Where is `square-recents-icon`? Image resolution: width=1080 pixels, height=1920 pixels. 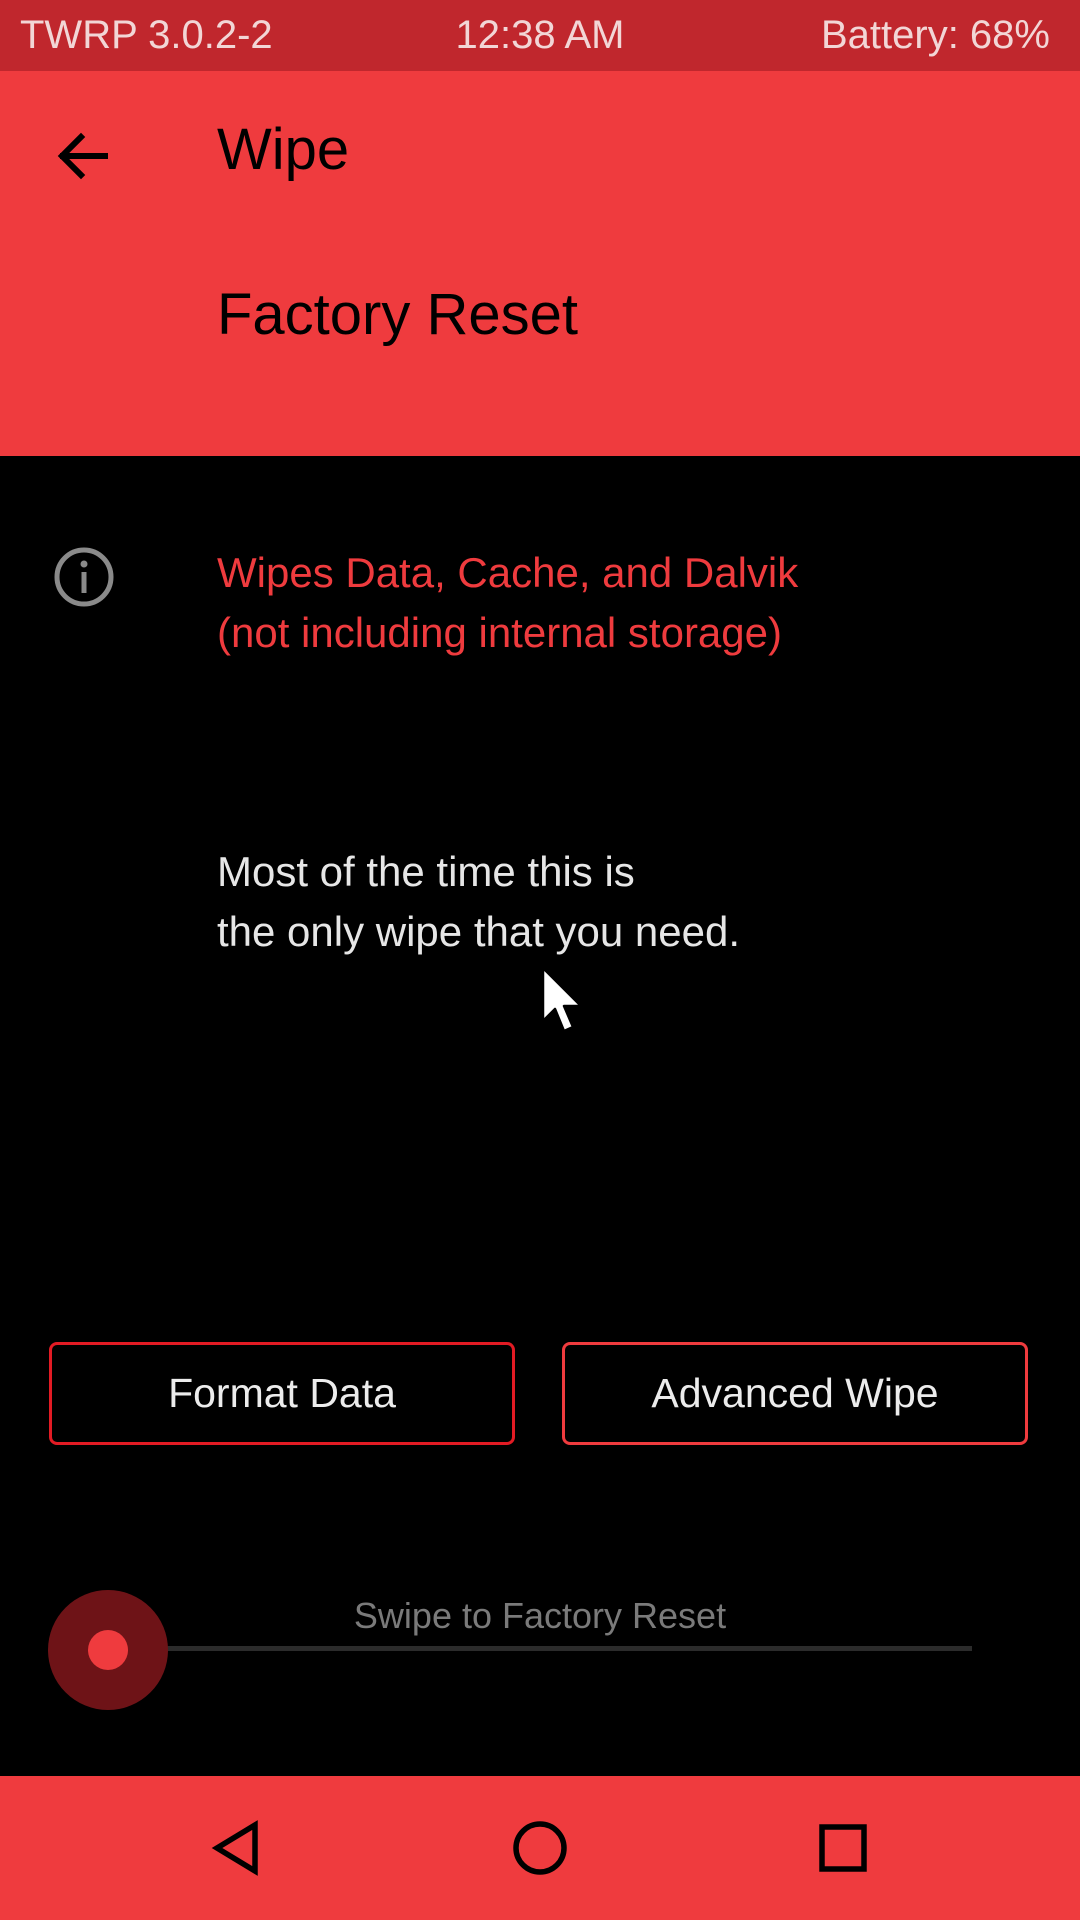 square-recents-icon is located at coordinates (843, 1848).